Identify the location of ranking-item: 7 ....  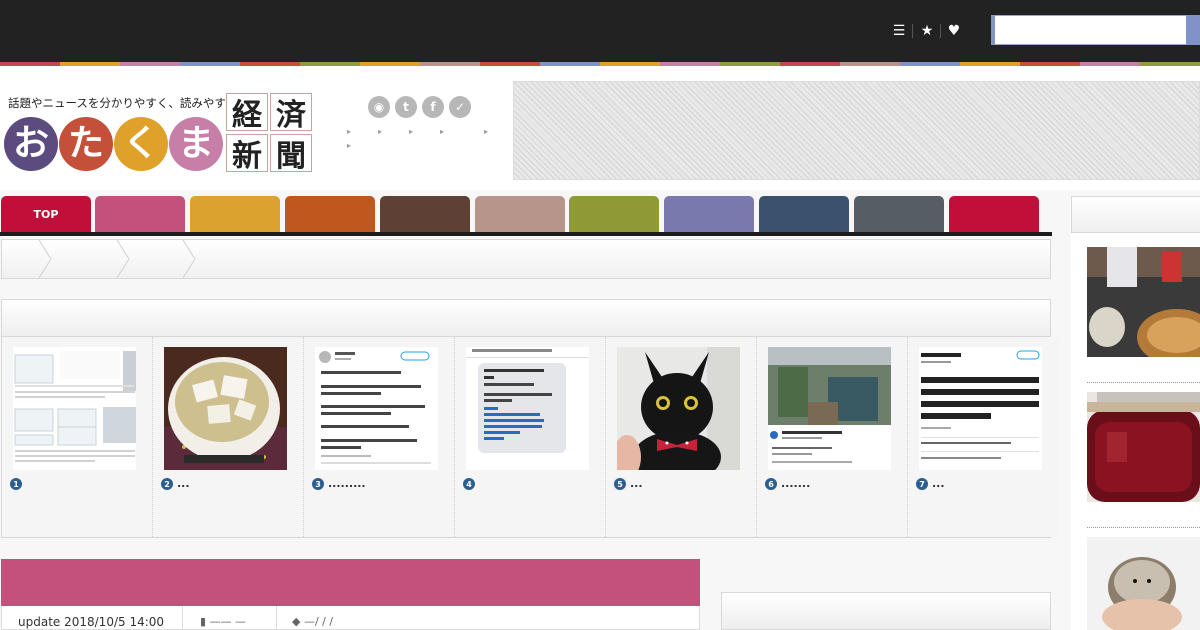
(983, 437).